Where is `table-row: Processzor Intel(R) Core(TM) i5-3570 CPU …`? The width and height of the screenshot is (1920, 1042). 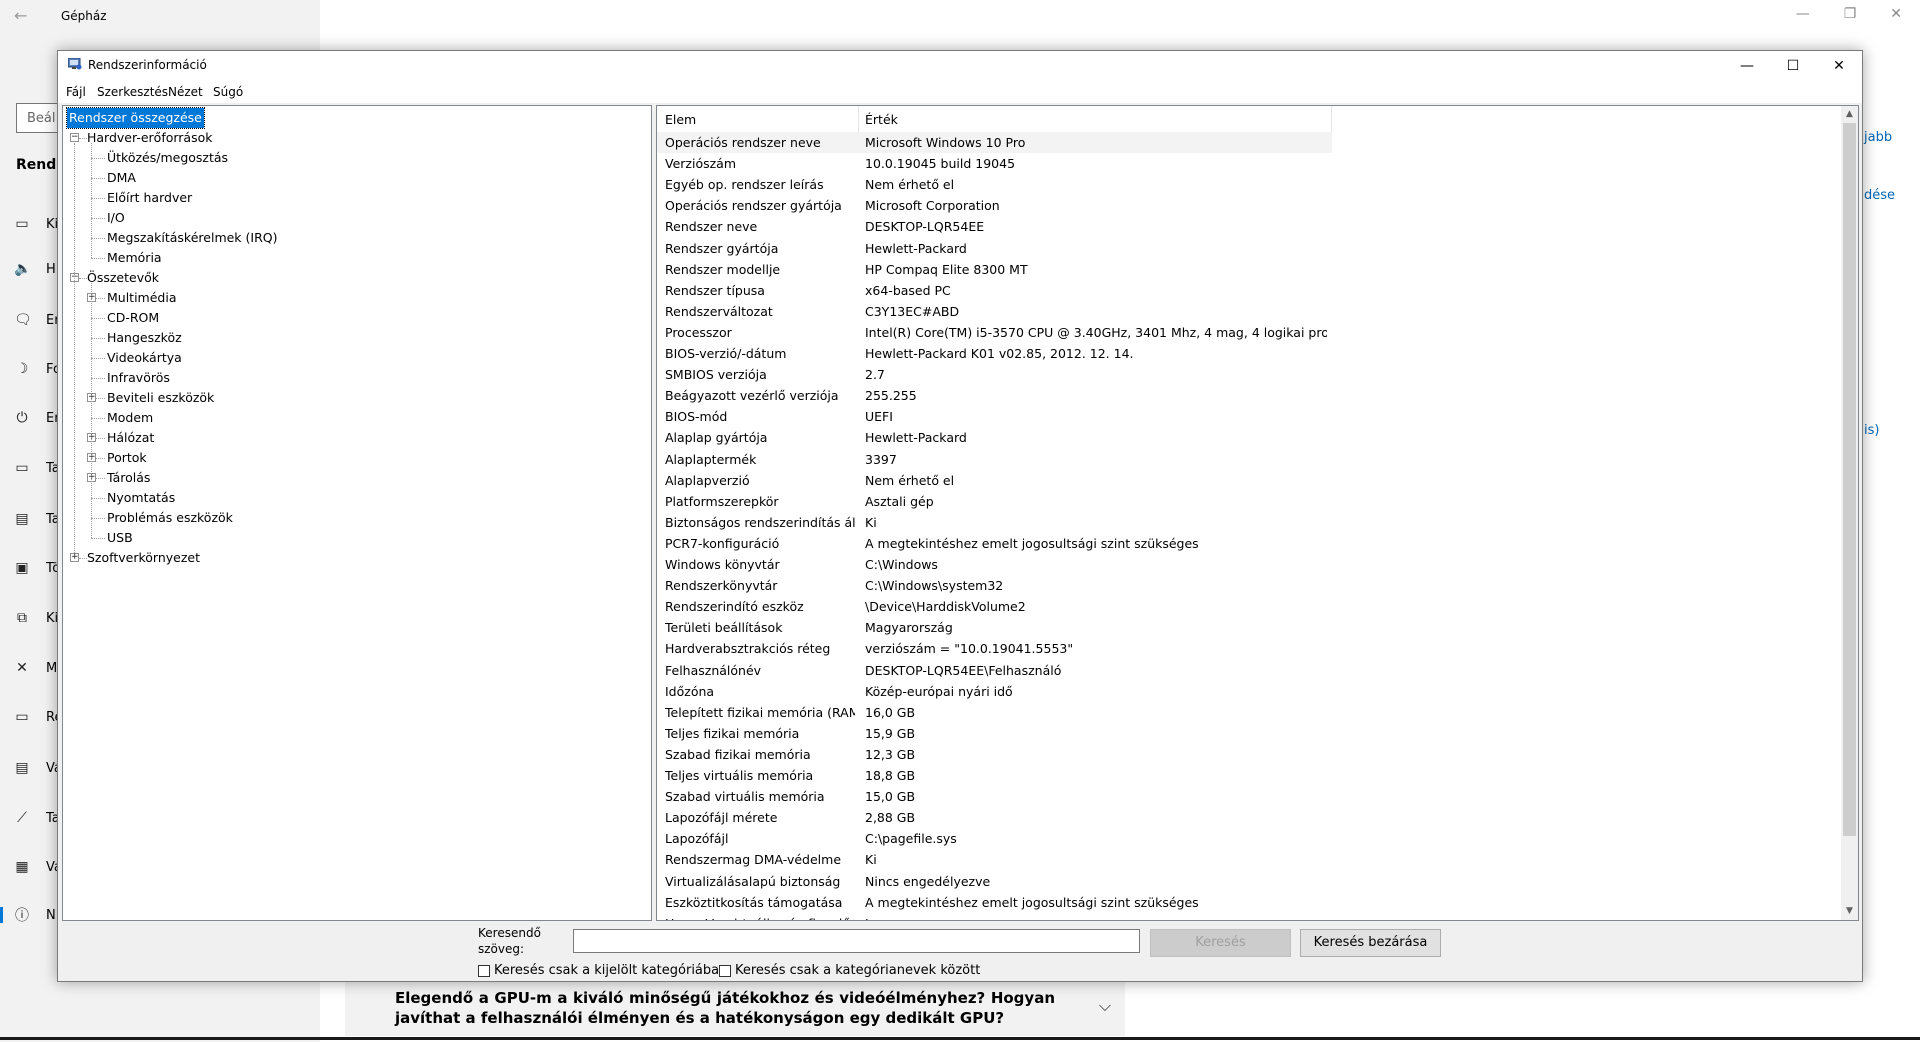 table-row: Processzor Intel(R) Core(TM) i5-3570 CPU … is located at coordinates (994, 332).